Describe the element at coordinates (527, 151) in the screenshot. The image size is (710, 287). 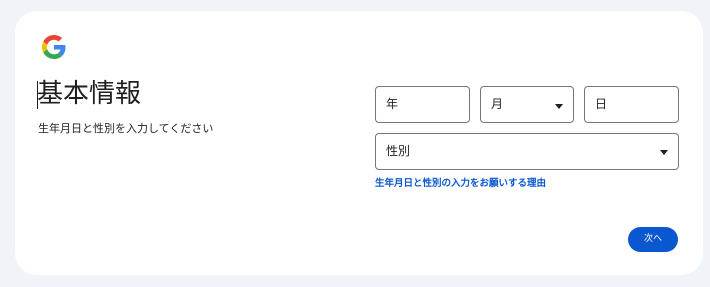
I see `gender-select: 性別` at that location.